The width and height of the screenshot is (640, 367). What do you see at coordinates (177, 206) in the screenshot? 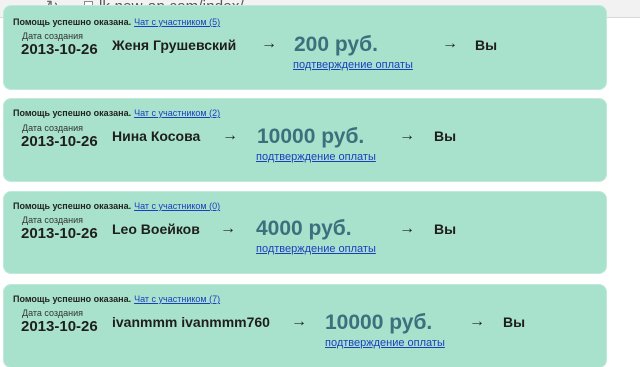
I see `chat-link: Чат с участником (0)` at bounding box center [177, 206].